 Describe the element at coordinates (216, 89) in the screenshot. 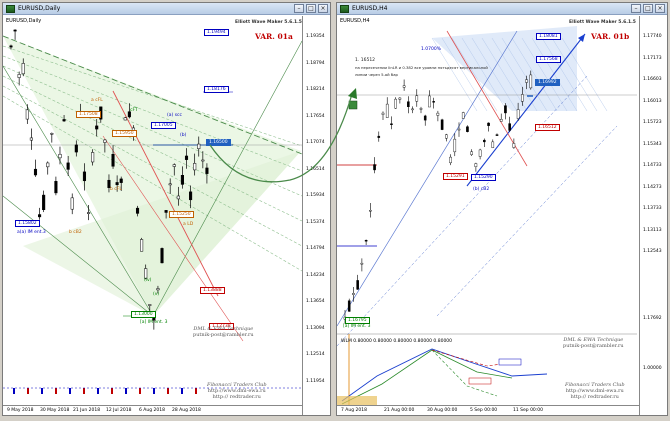

I see `price-tag: 1.18176` at that location.